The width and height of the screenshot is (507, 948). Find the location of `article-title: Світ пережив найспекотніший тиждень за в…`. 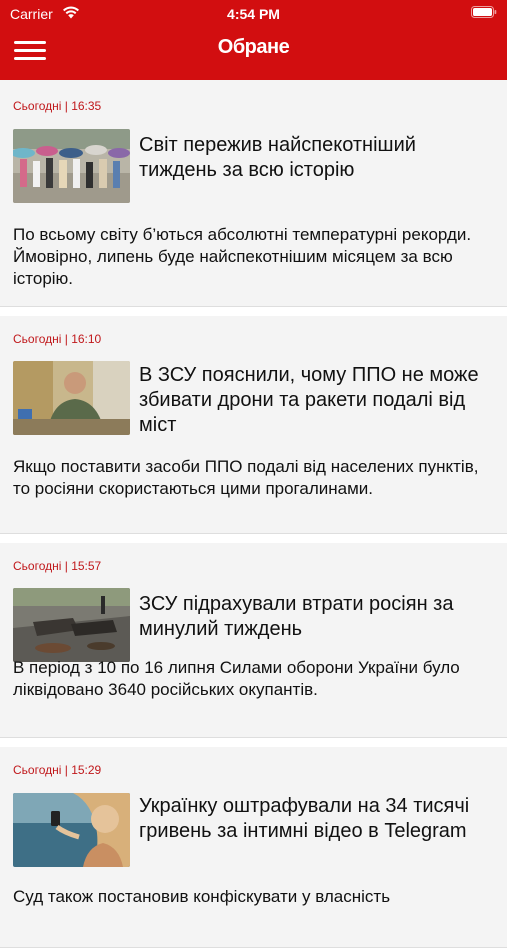

article-title: Світ пережив найспекотніший тиждень за в… is located at coordinates (277, 157).